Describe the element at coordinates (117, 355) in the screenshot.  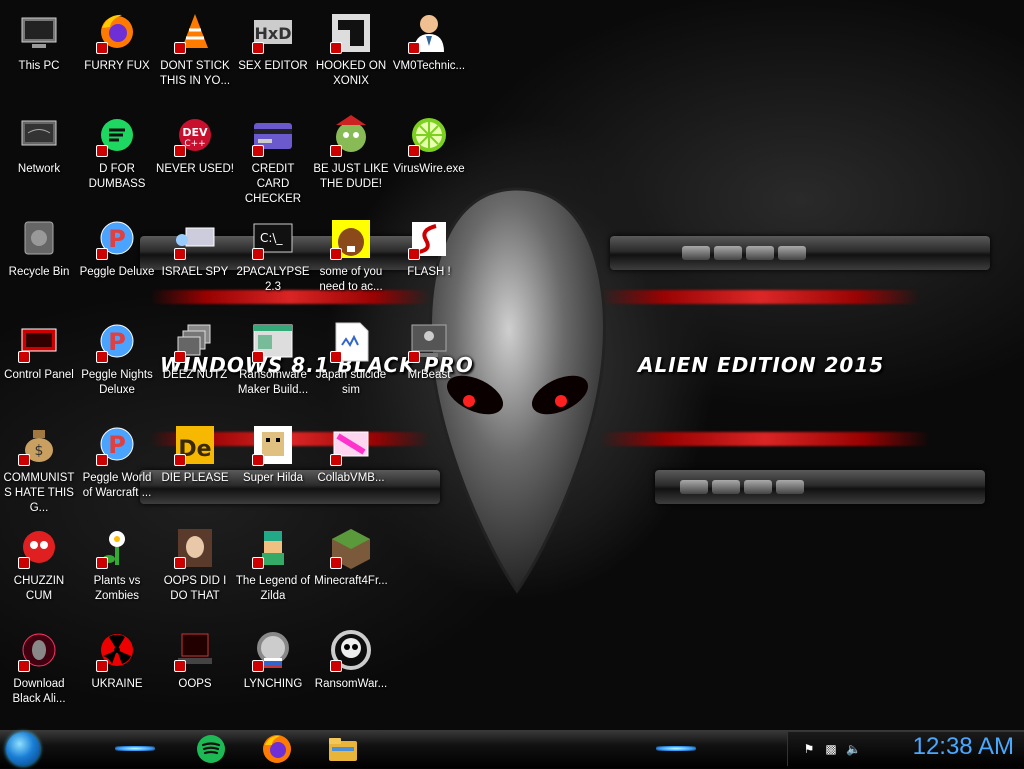
I see `desktop-icon: P Peggle Nights Deluxe` at that location.